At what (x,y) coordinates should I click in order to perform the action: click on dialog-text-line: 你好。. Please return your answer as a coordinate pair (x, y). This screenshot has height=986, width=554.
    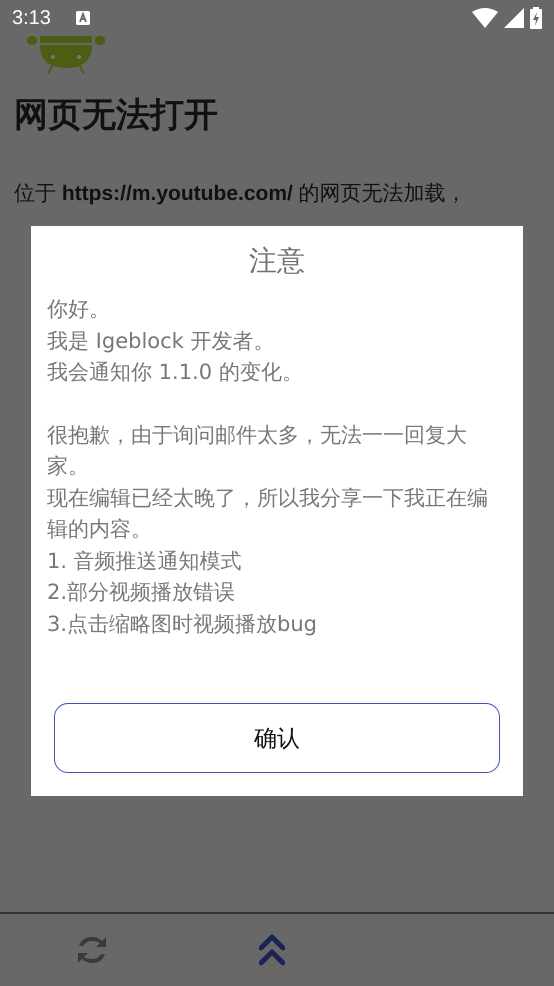
    Looking at the image, I should click on (79, 309).